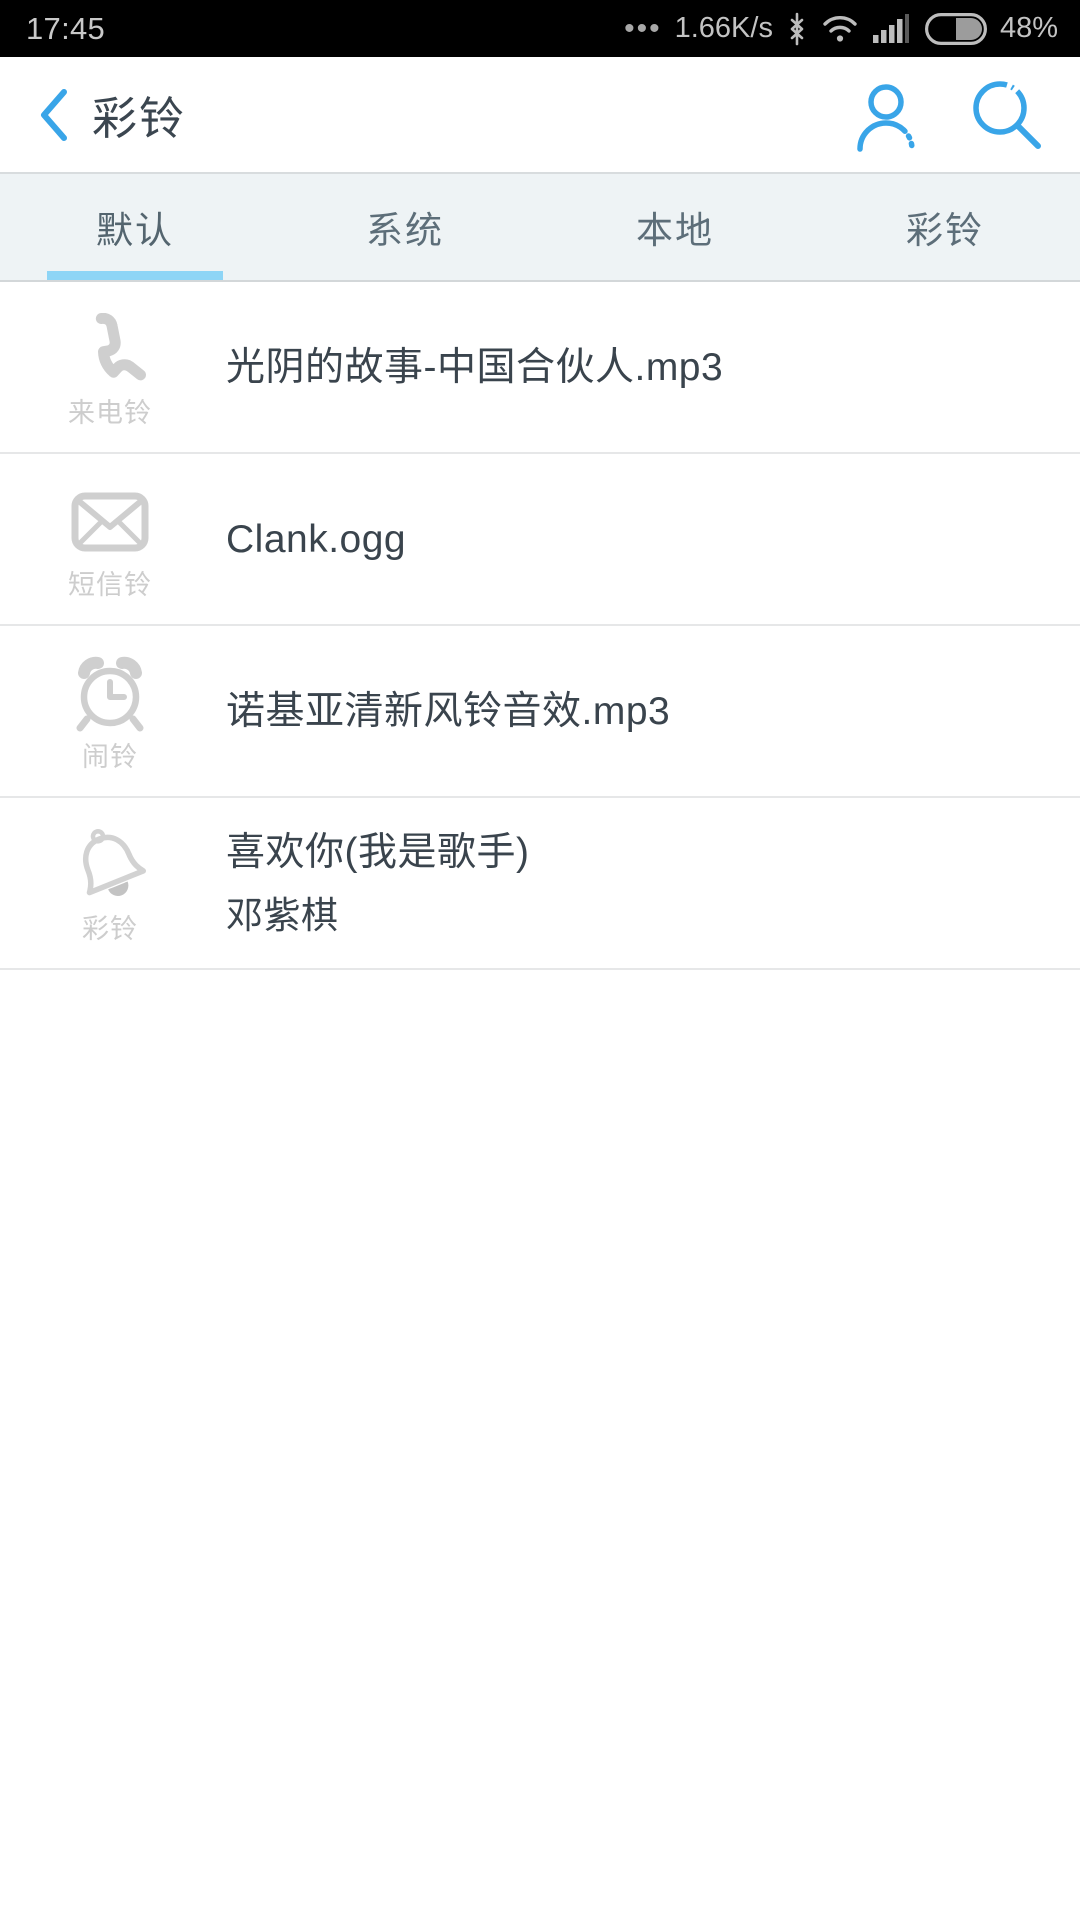 The height and width of the screenshot is (1920, 1080). I want to click on search-button, so click(1006, 115).